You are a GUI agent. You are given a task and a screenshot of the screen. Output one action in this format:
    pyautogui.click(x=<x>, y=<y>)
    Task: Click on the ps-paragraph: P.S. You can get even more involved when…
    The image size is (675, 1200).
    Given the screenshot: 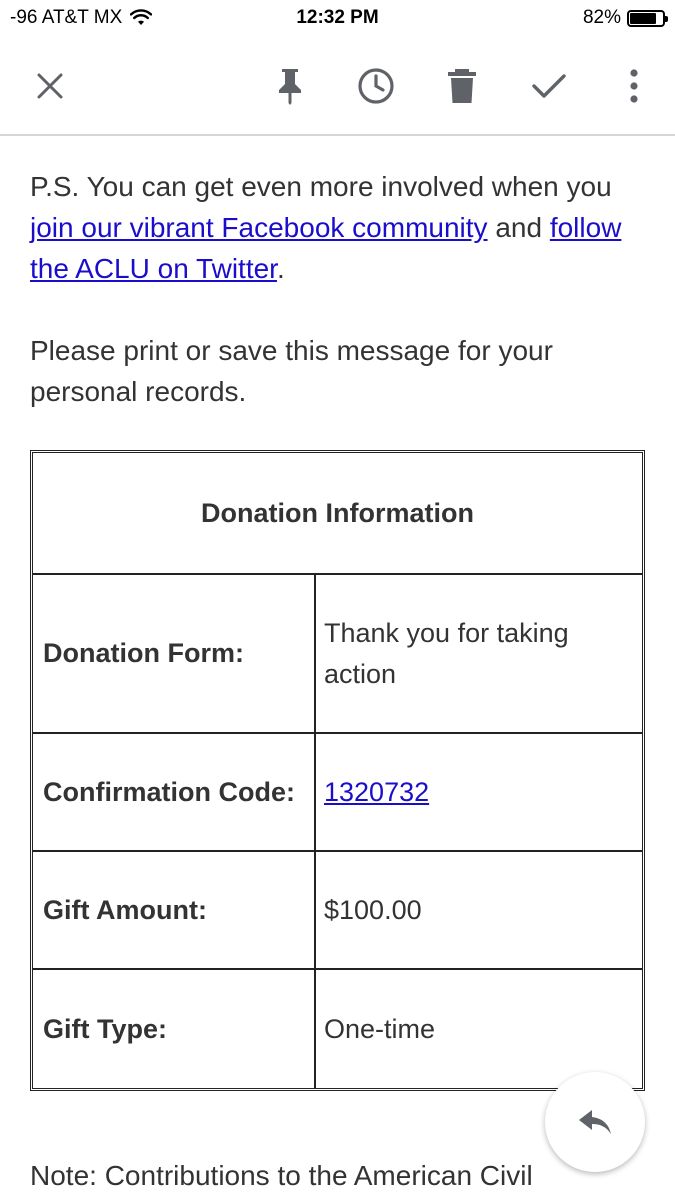 What is the action you would take?
    pyautogui.click(x=340, y=227)
    